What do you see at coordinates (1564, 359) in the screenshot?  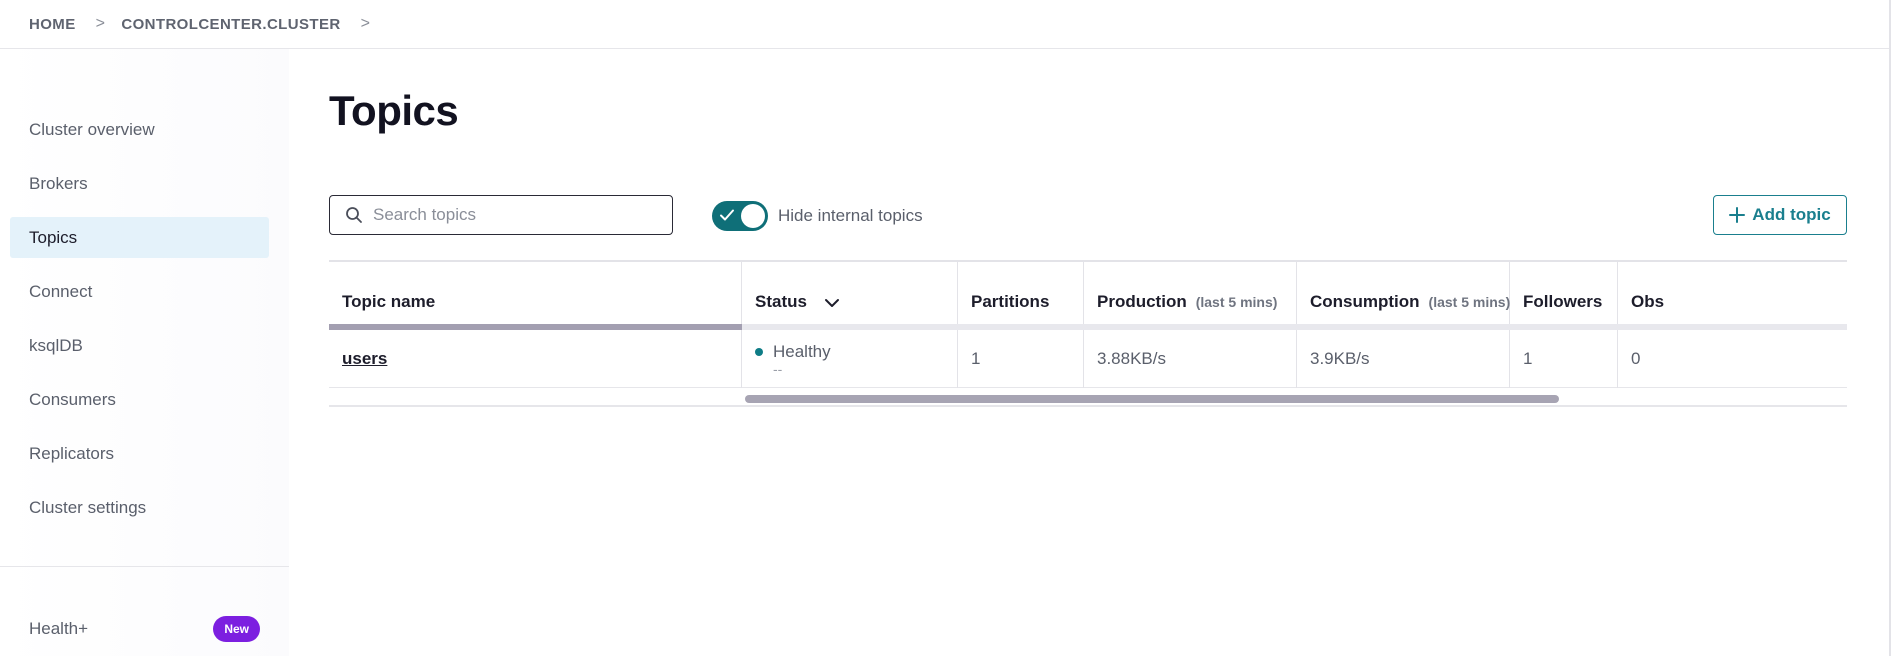 I see `followers-cell: 1` at bounding box center [1564, 359].